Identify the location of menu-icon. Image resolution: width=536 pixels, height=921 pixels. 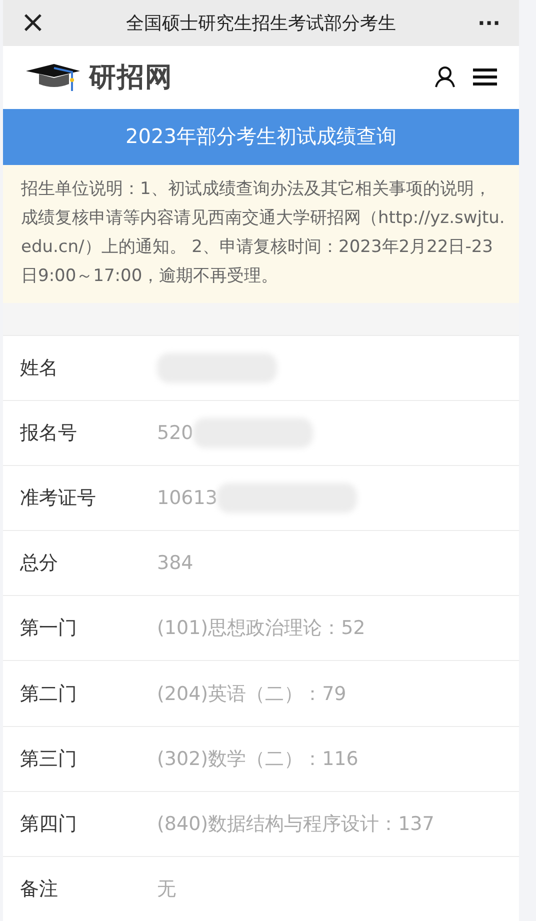
(485, 77).